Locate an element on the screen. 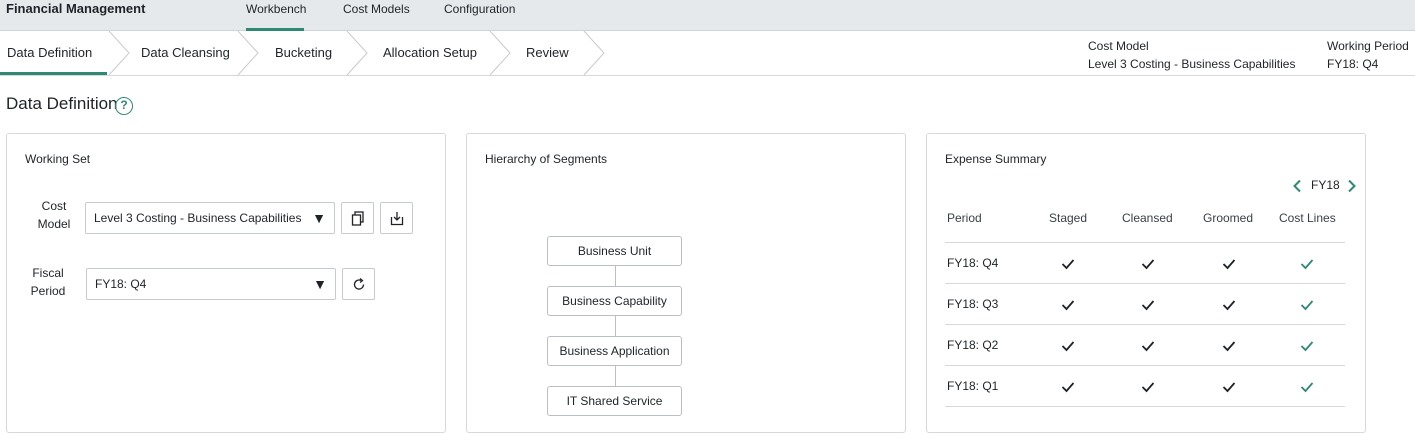  copy-icon is located at coordinates (357, 218).